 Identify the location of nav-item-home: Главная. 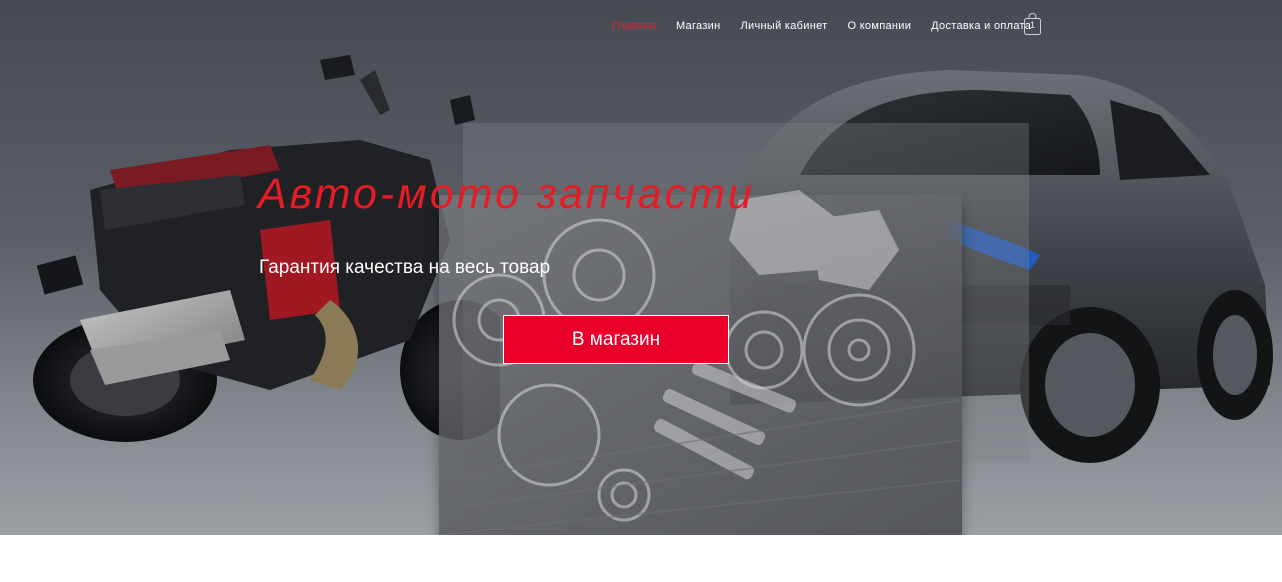
(634, 26).